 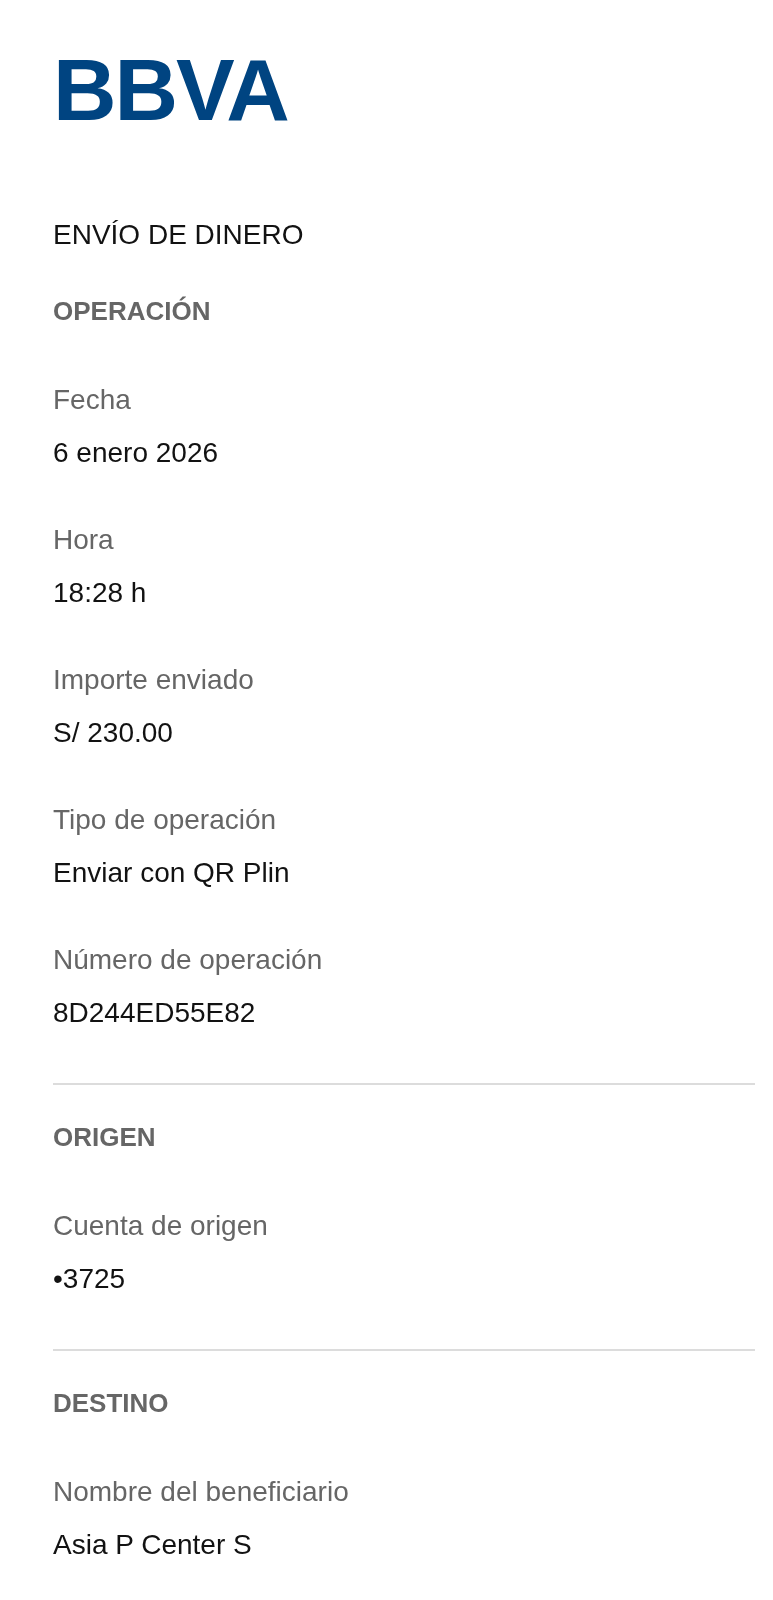 I want to click on field-value: •3725, so click(x=90, y=1279).